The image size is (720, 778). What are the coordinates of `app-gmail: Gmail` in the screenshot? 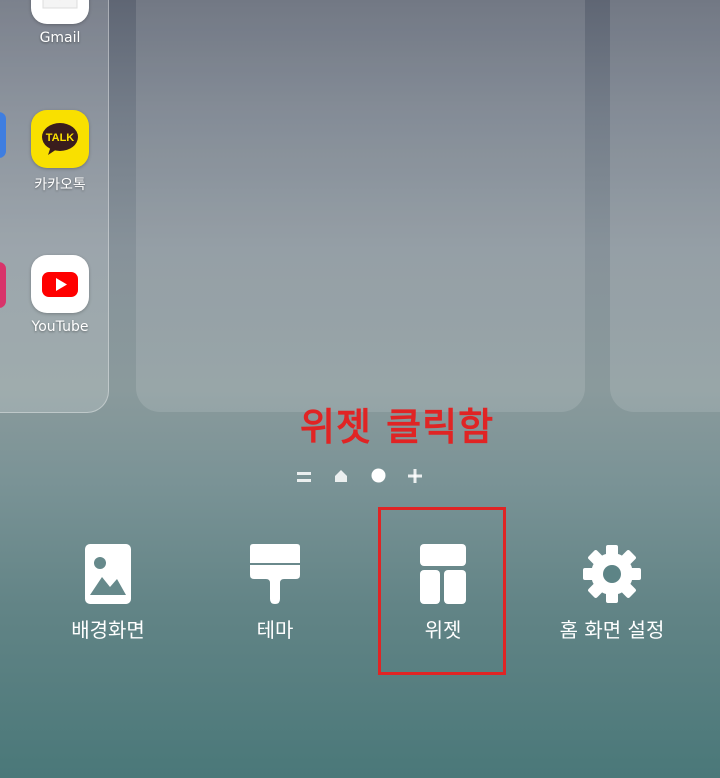 It's located at (60, 23).